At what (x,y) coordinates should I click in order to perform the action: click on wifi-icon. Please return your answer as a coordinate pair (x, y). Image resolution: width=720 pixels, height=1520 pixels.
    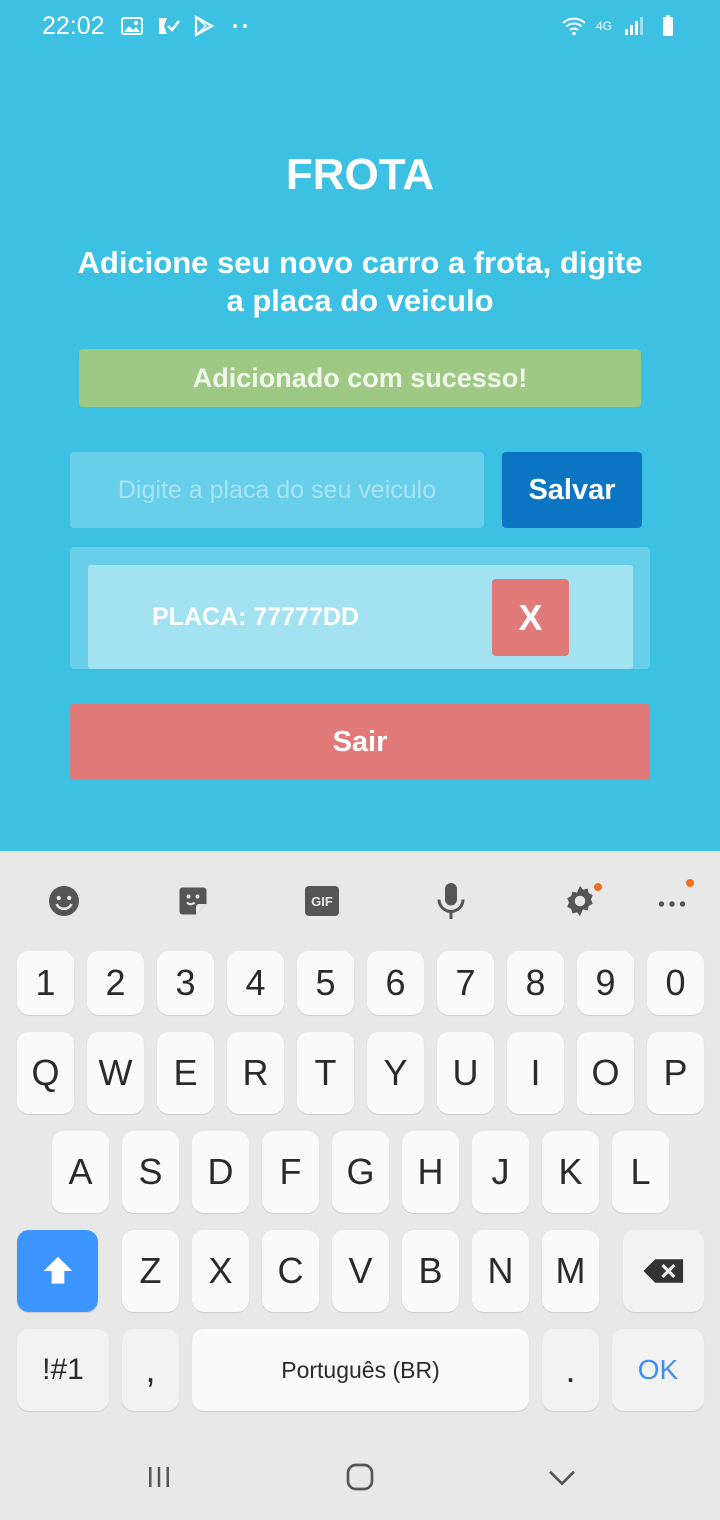
    Looking at the image, I should click on (574, 26).